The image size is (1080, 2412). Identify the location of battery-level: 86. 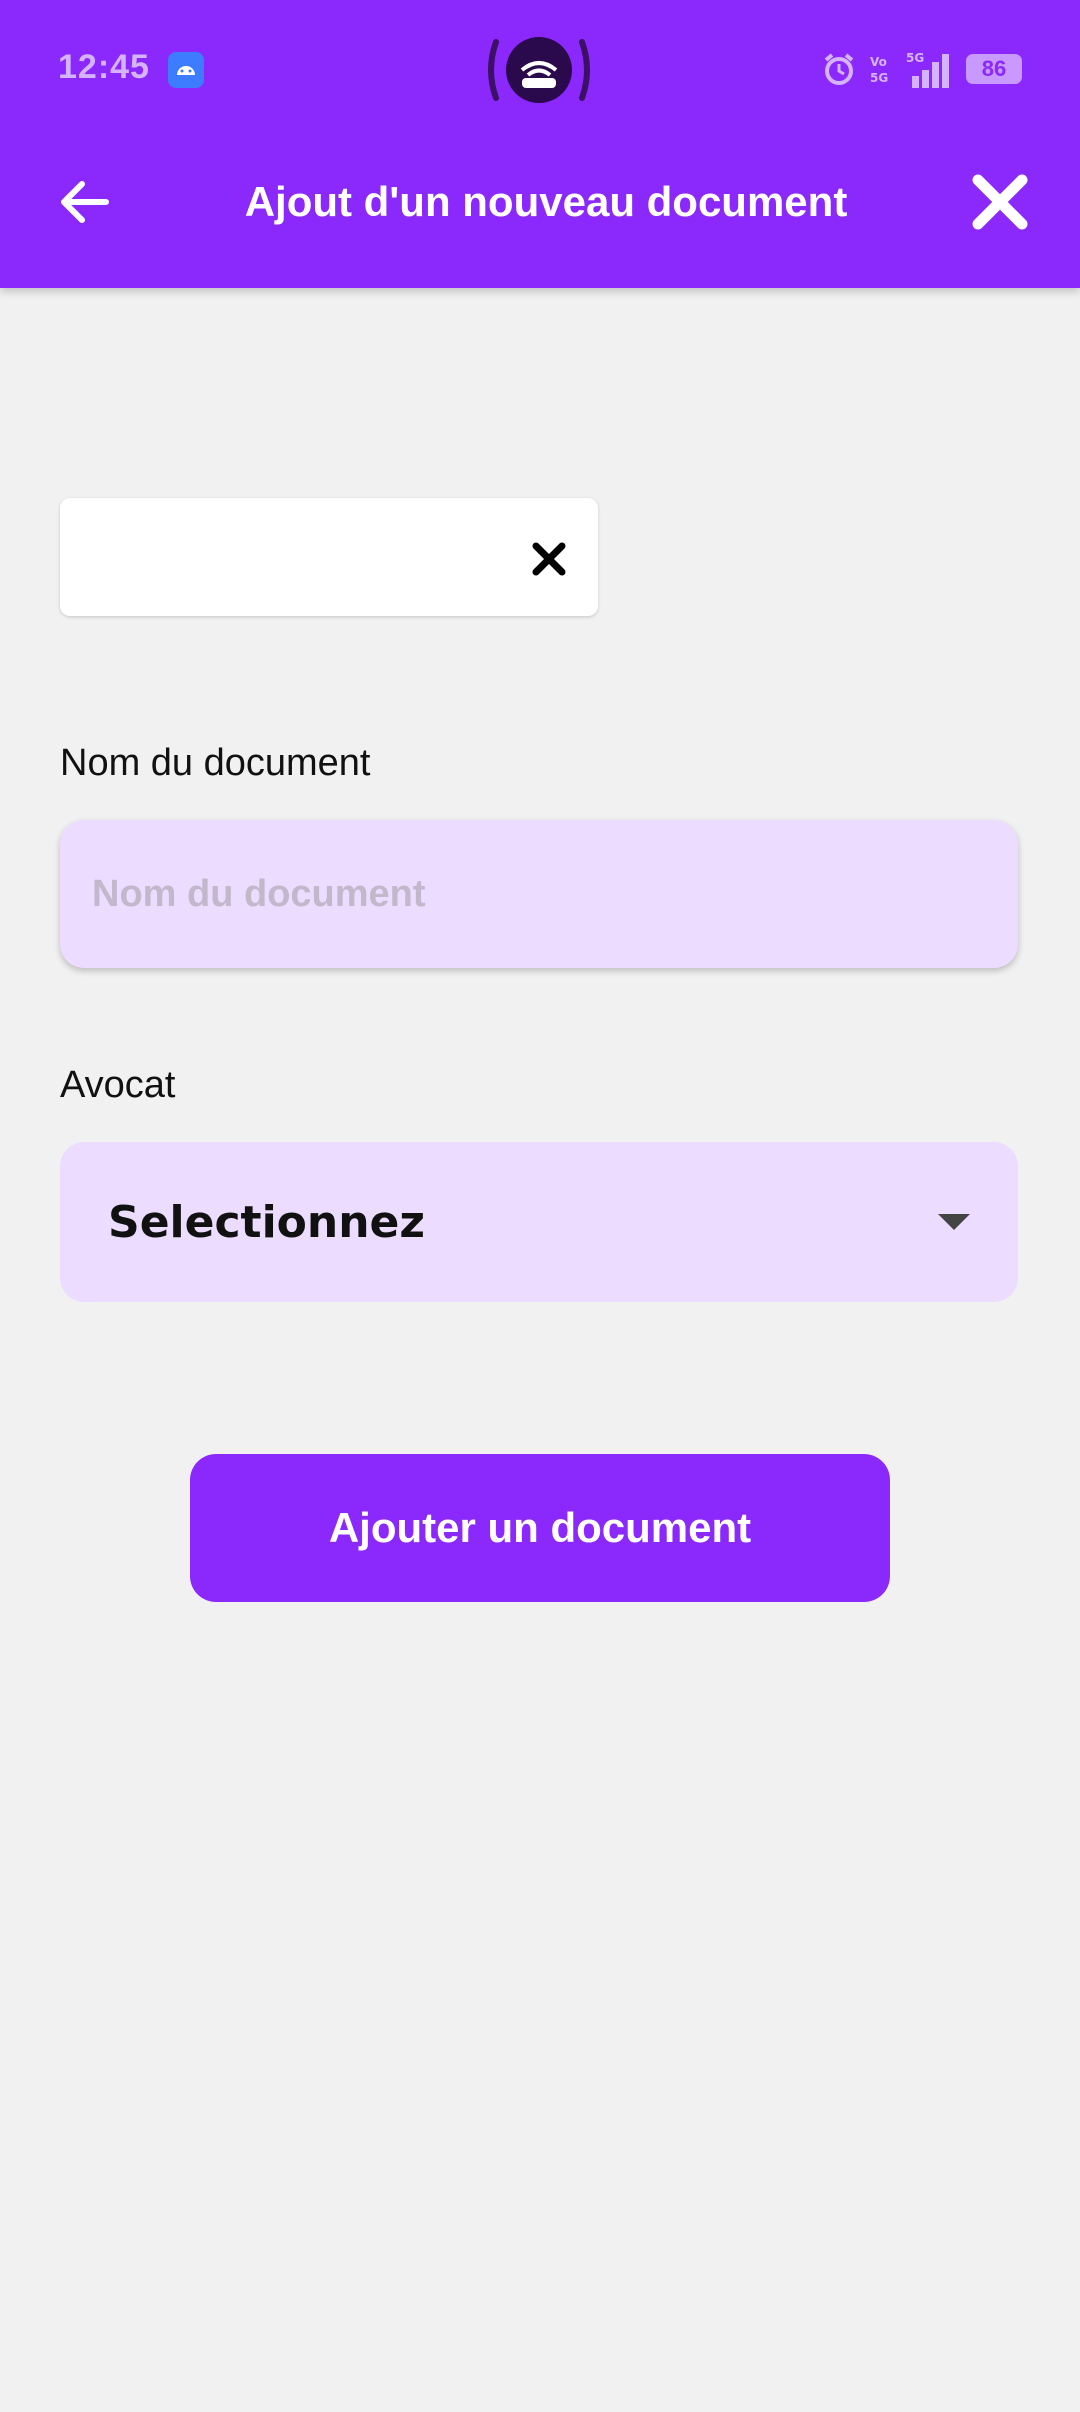
(994, 68).